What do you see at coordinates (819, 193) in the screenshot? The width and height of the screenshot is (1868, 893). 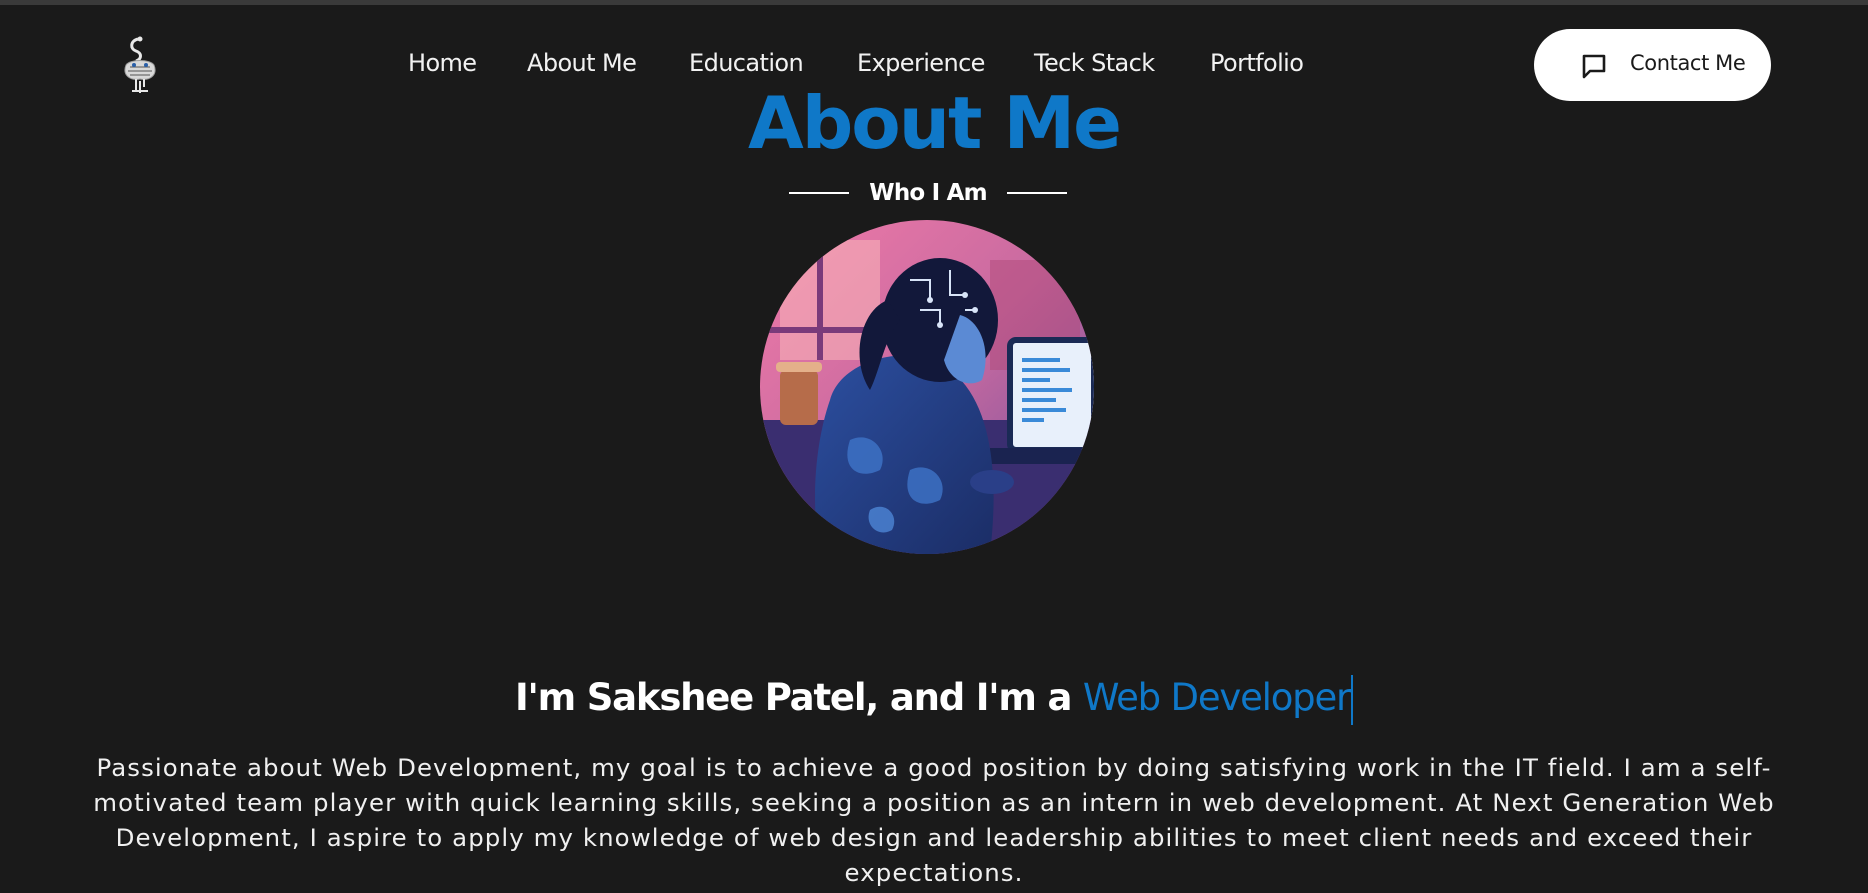 I see `subtitle-divider-left` at bounding box center [819, 193].